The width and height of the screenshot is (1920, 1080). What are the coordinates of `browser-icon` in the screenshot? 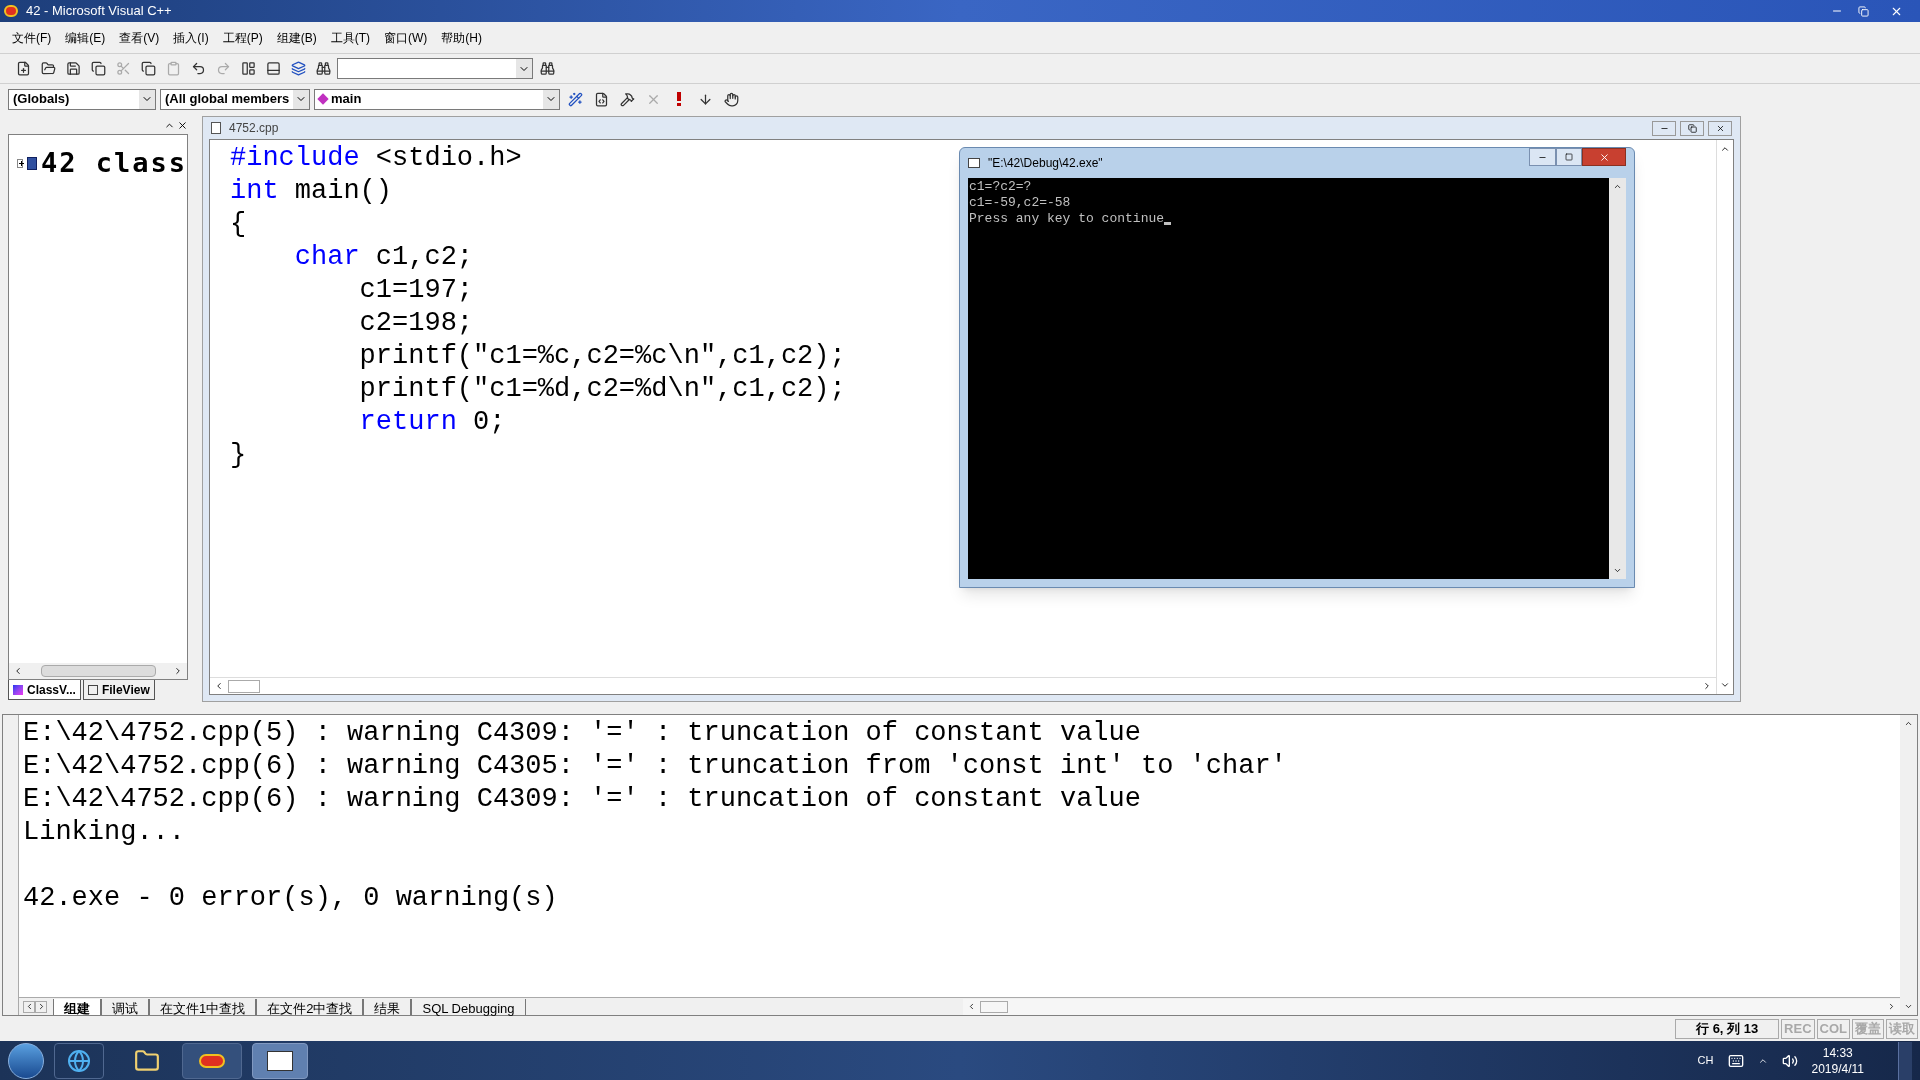 It's located at (79, 1060).